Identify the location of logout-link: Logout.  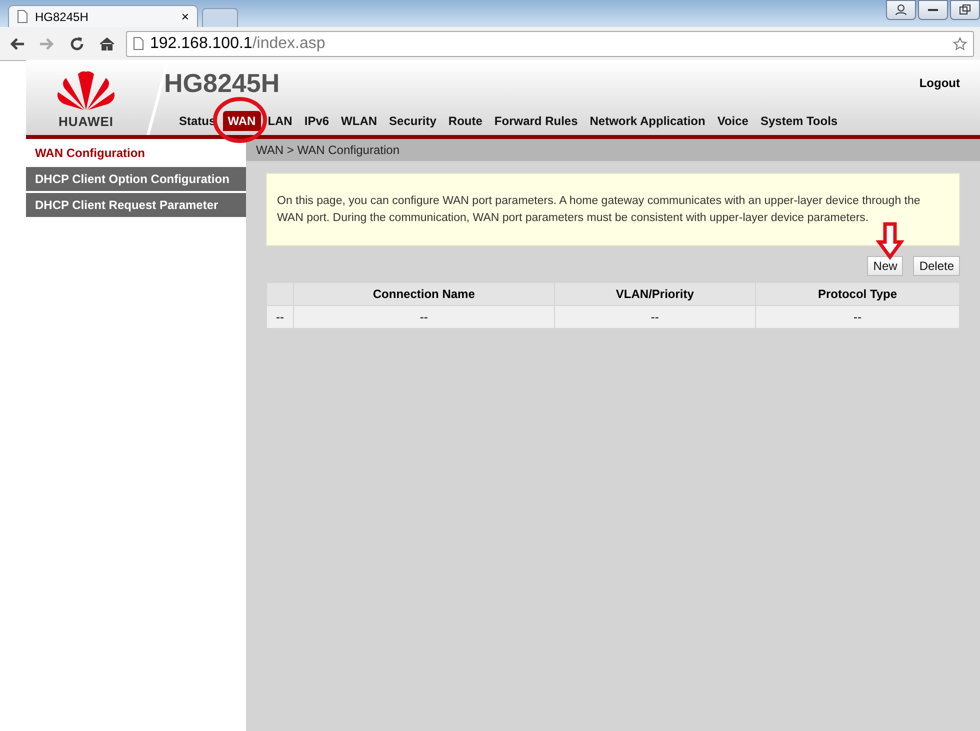
(939, 83).